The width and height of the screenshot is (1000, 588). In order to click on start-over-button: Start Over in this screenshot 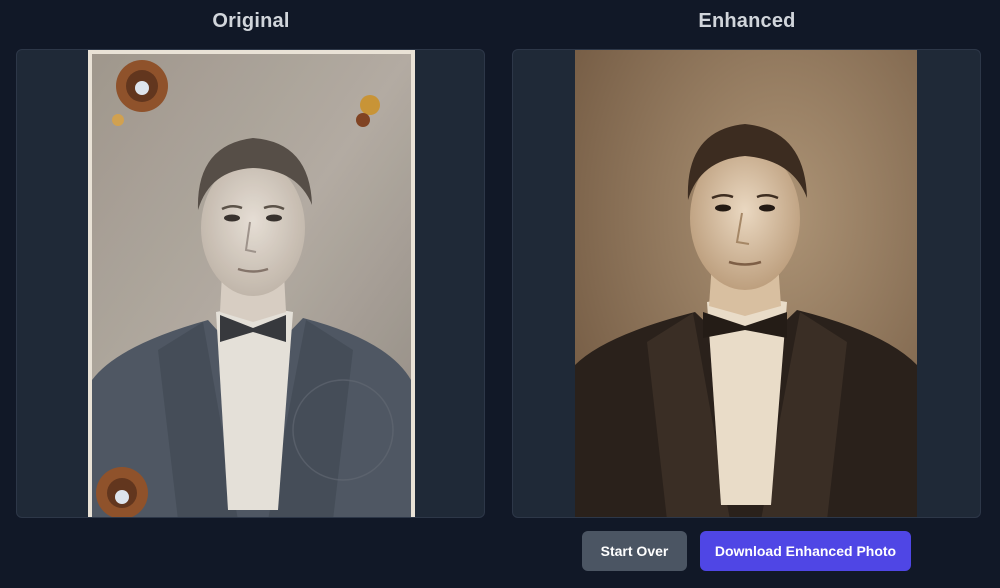, I will do `click(634, 551)`.